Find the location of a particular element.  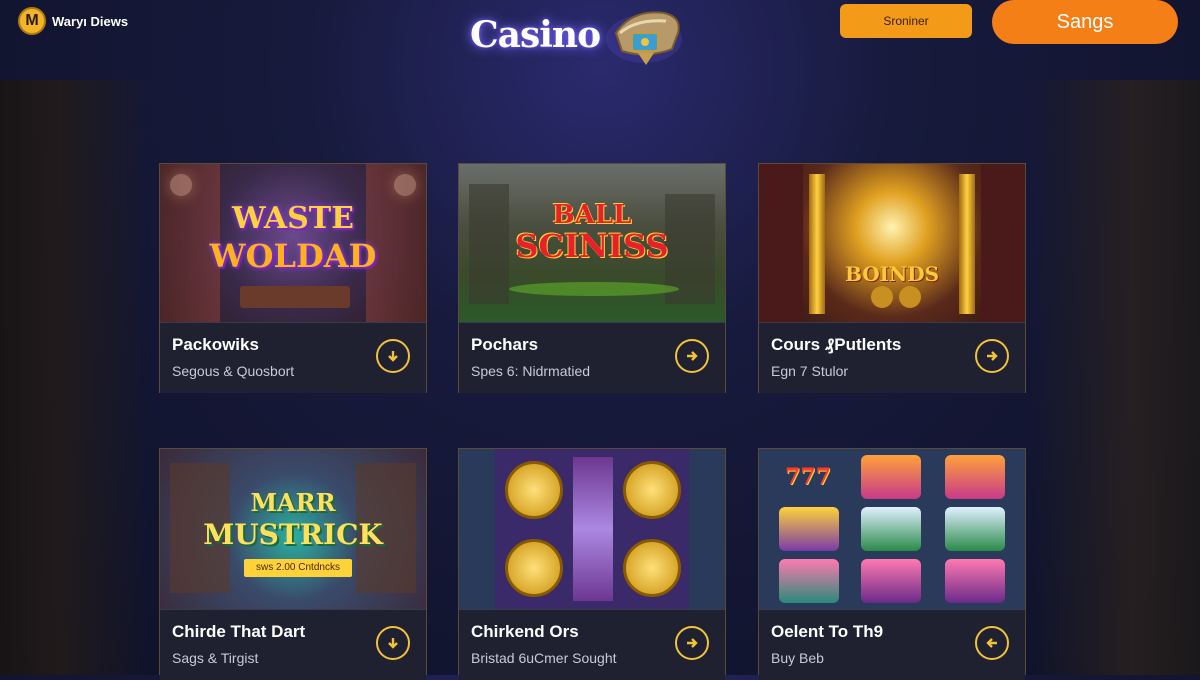

game-thumbnail: BOINDS is located at coordinates (892, 243).